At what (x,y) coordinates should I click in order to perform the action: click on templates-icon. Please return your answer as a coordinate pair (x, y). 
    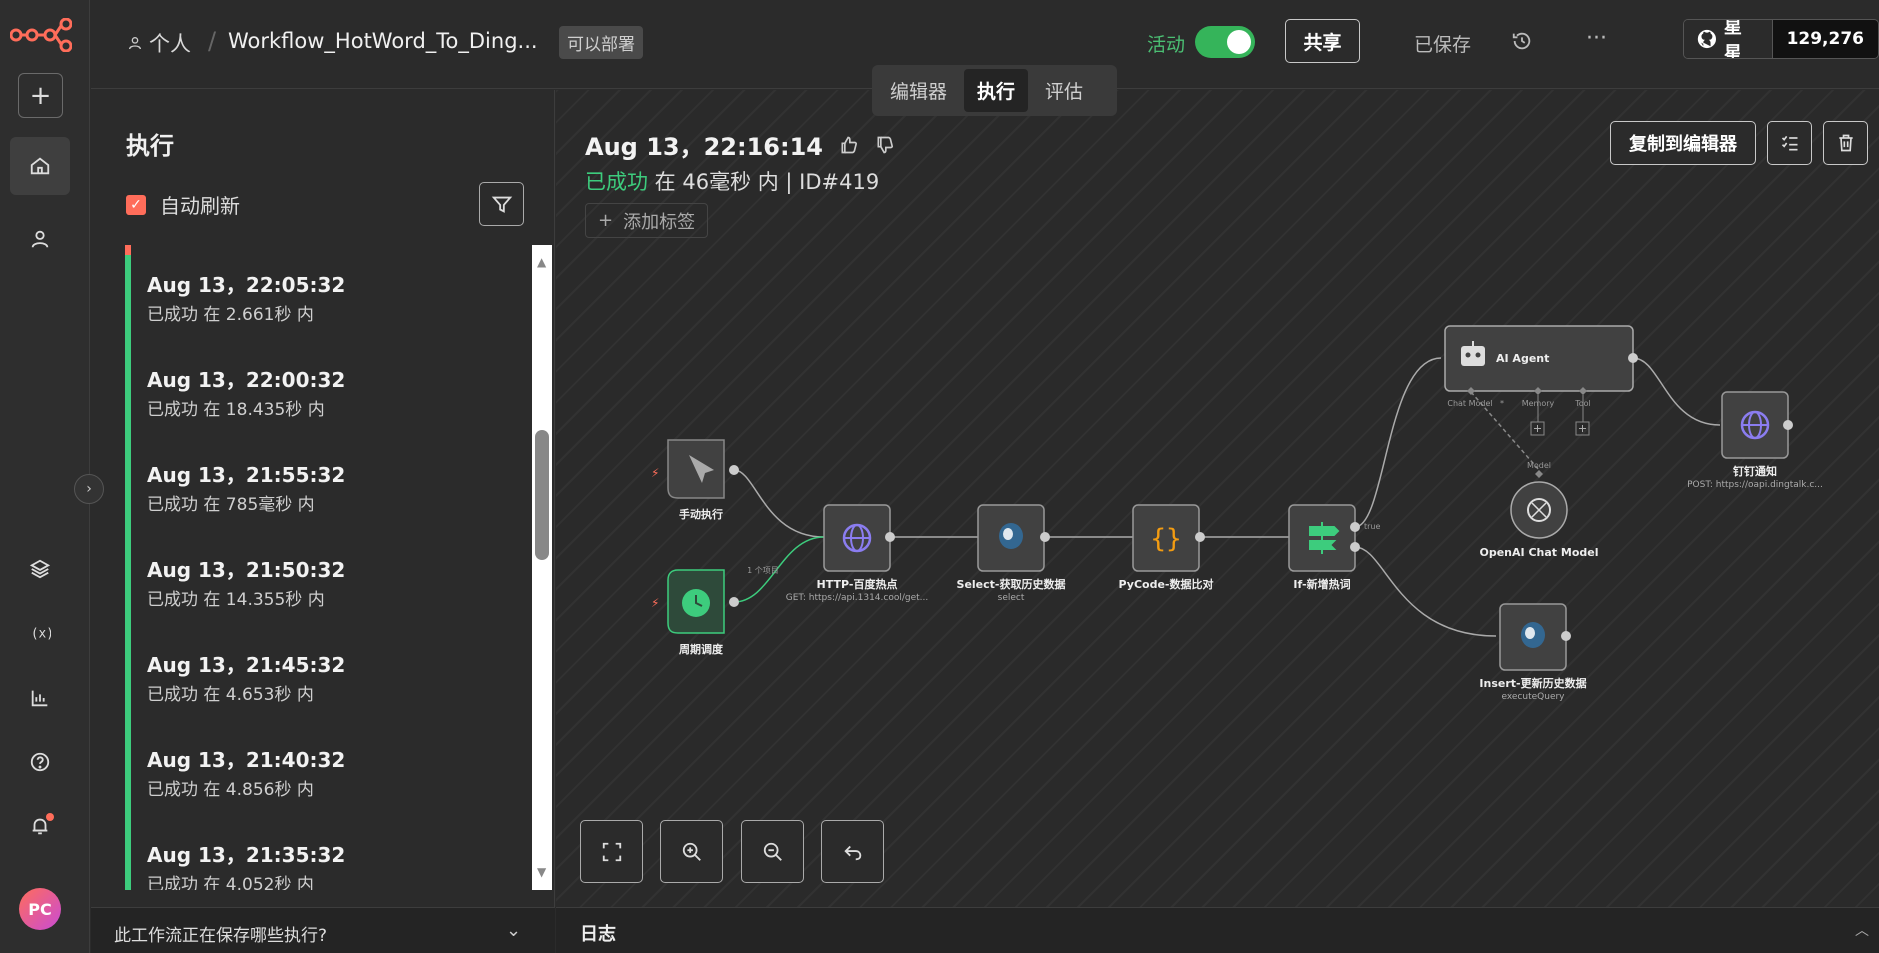
    Looking at the image, I should click on (40, 569).